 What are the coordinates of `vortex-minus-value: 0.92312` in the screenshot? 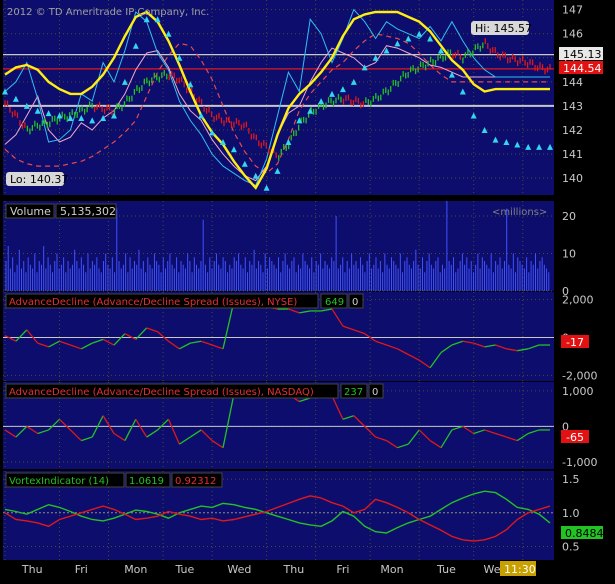 It's located at (195, 481).